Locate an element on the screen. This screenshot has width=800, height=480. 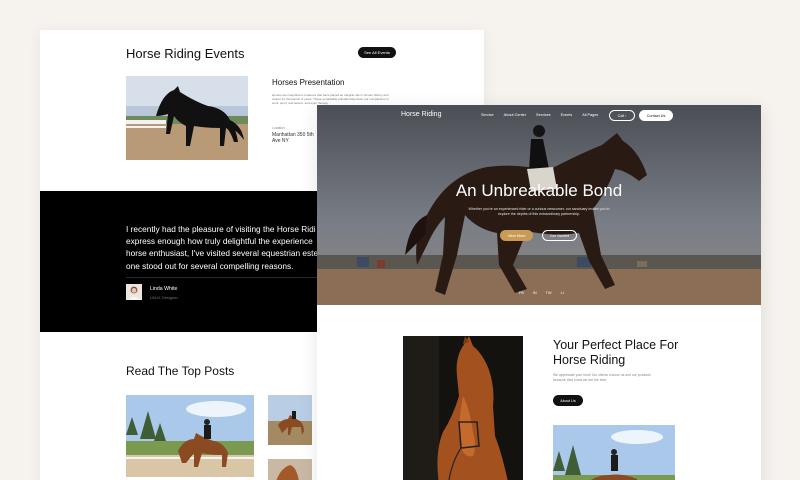
nav-link-service: Service is located at coordinates (487, 115).